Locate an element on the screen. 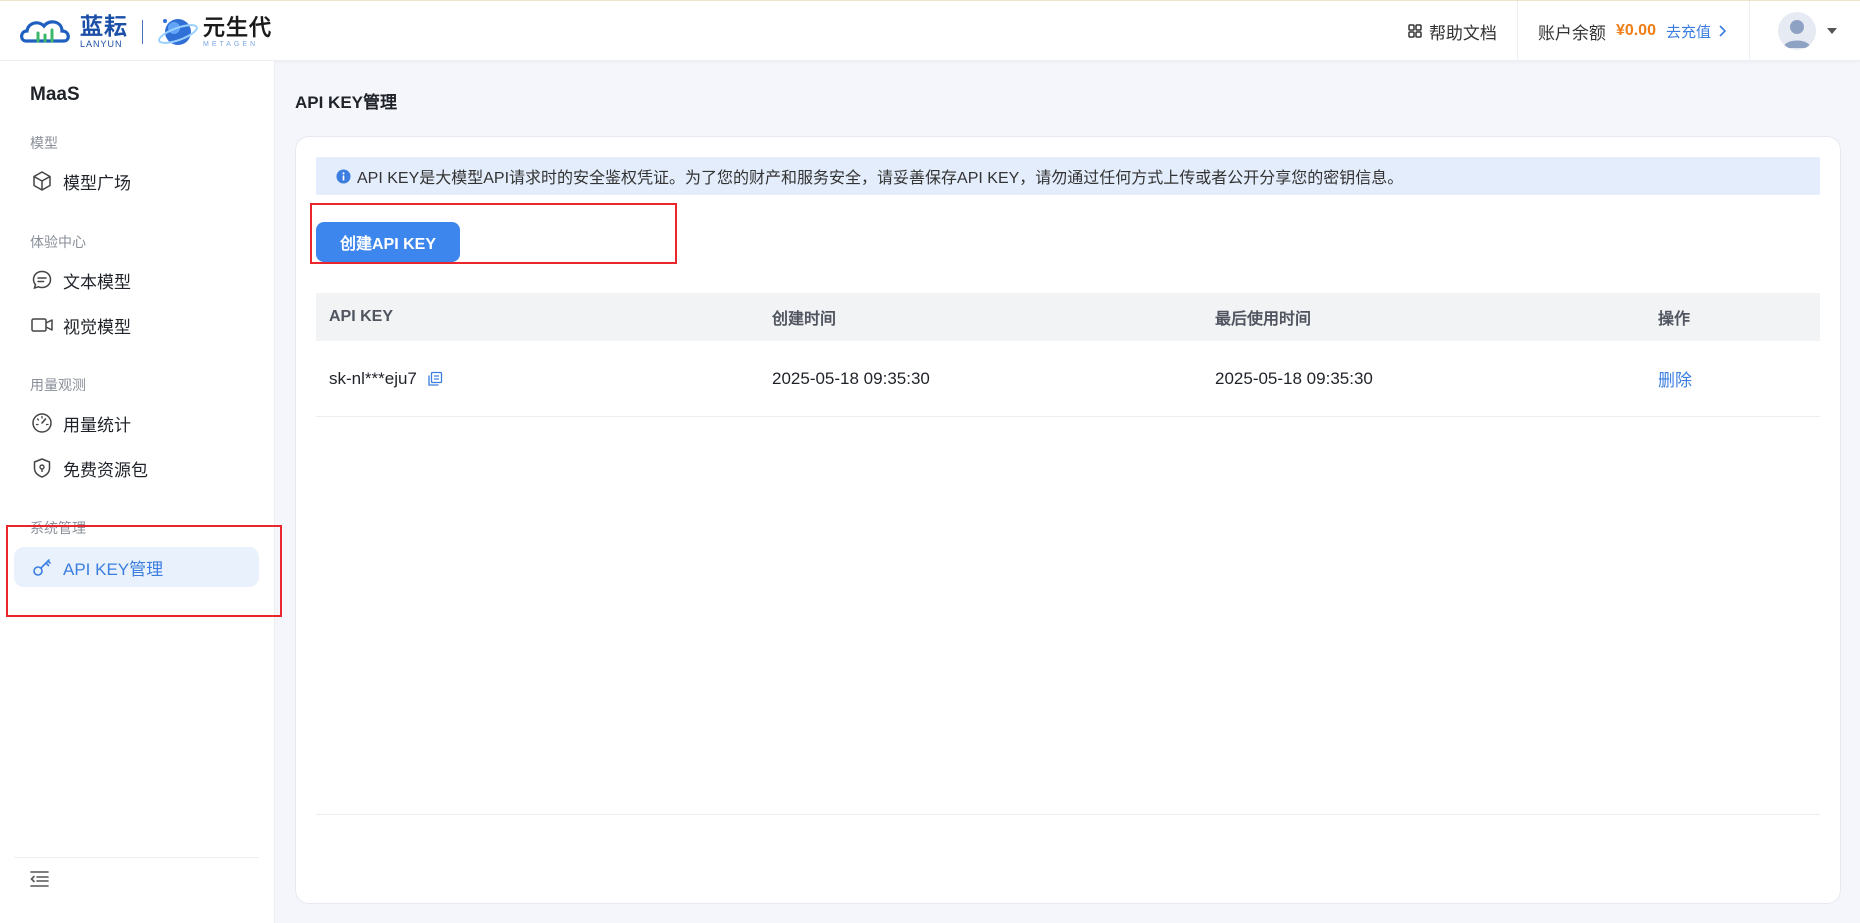 The image size is (1860, 923). column-header-created: 创建时间 is located at coordinates (804, 319).